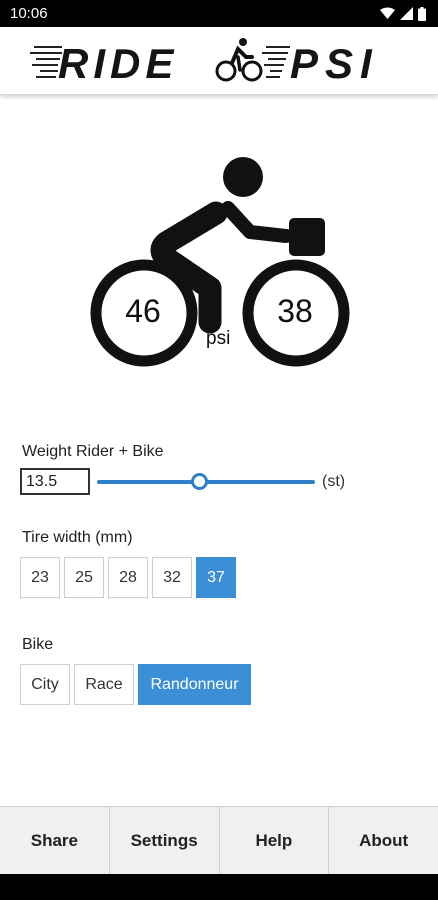 The height and width of the screenshot is (900, 438). What do you see at coordinates (55, 840) in the screenshot?
I see `share-button: Share` at bounding box center [55, 840].